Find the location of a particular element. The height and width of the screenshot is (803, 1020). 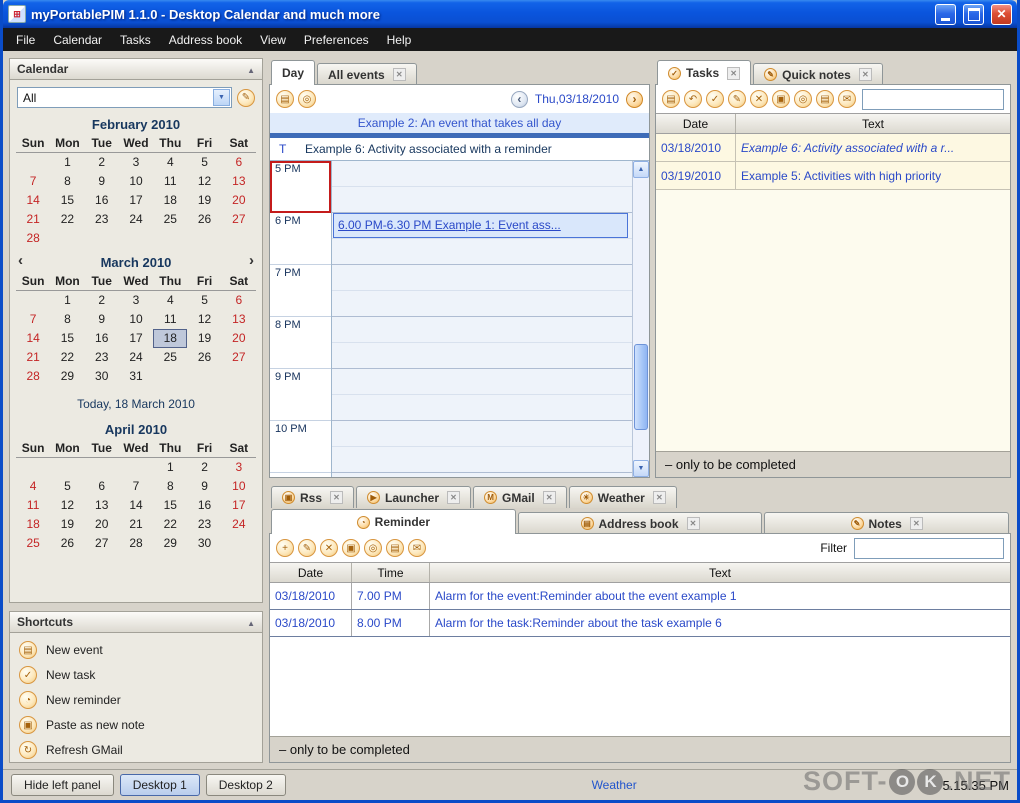

menu-item-view: View is located at coordinates (273, 40).